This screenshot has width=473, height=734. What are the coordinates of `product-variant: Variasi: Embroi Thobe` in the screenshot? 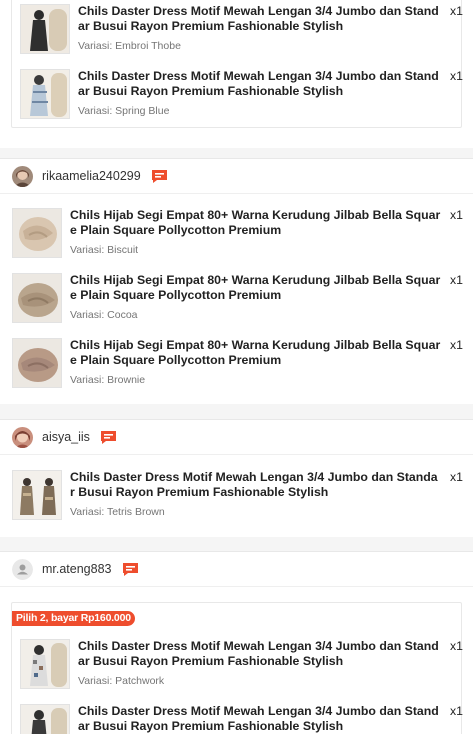 It's located at (129, 46).